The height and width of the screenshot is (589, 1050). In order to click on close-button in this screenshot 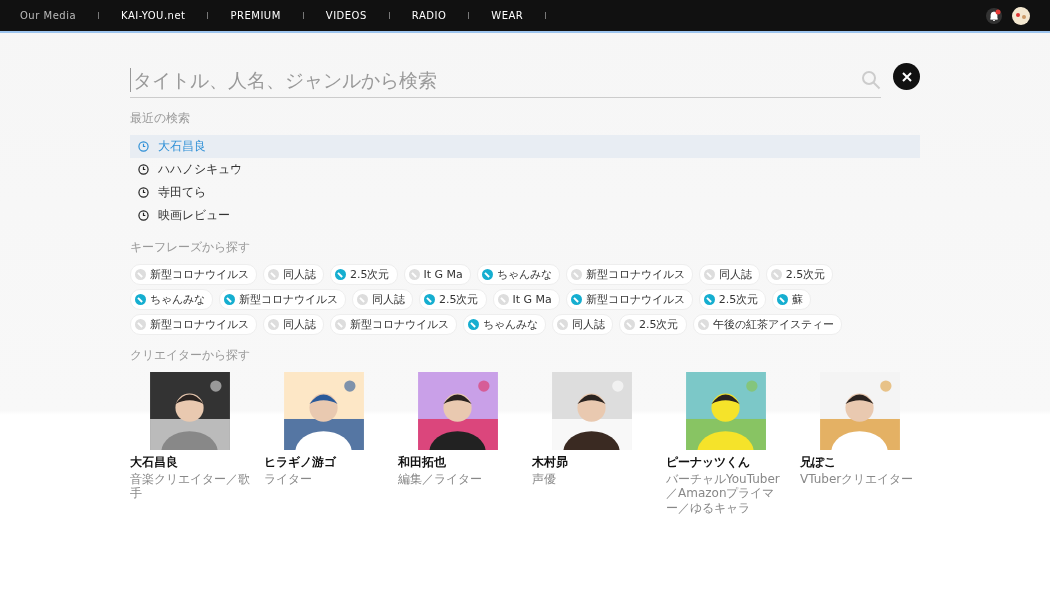, I will do `click(906, 76)`.